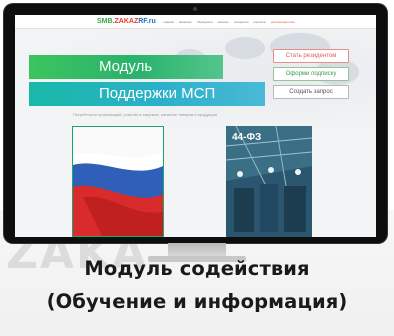 The width and height of the screenshot is (394, 336). I want to click on banner-line-1: Модуль, so click(126, 67).